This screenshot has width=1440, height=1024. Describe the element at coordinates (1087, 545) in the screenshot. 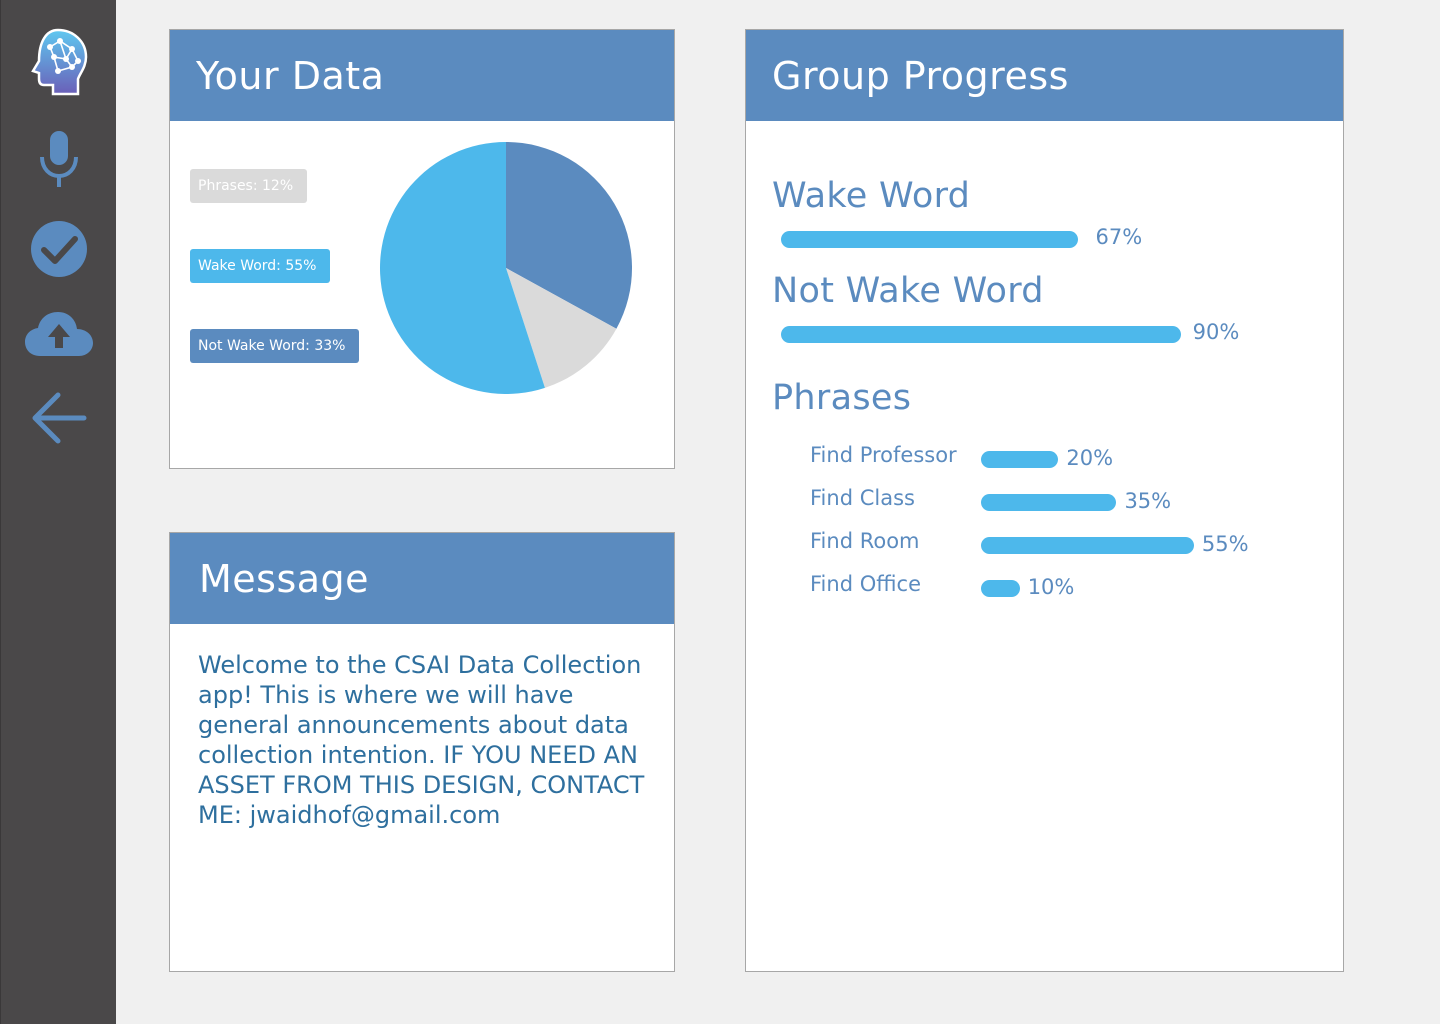

I see `phrase-bar-find-room` at that location.